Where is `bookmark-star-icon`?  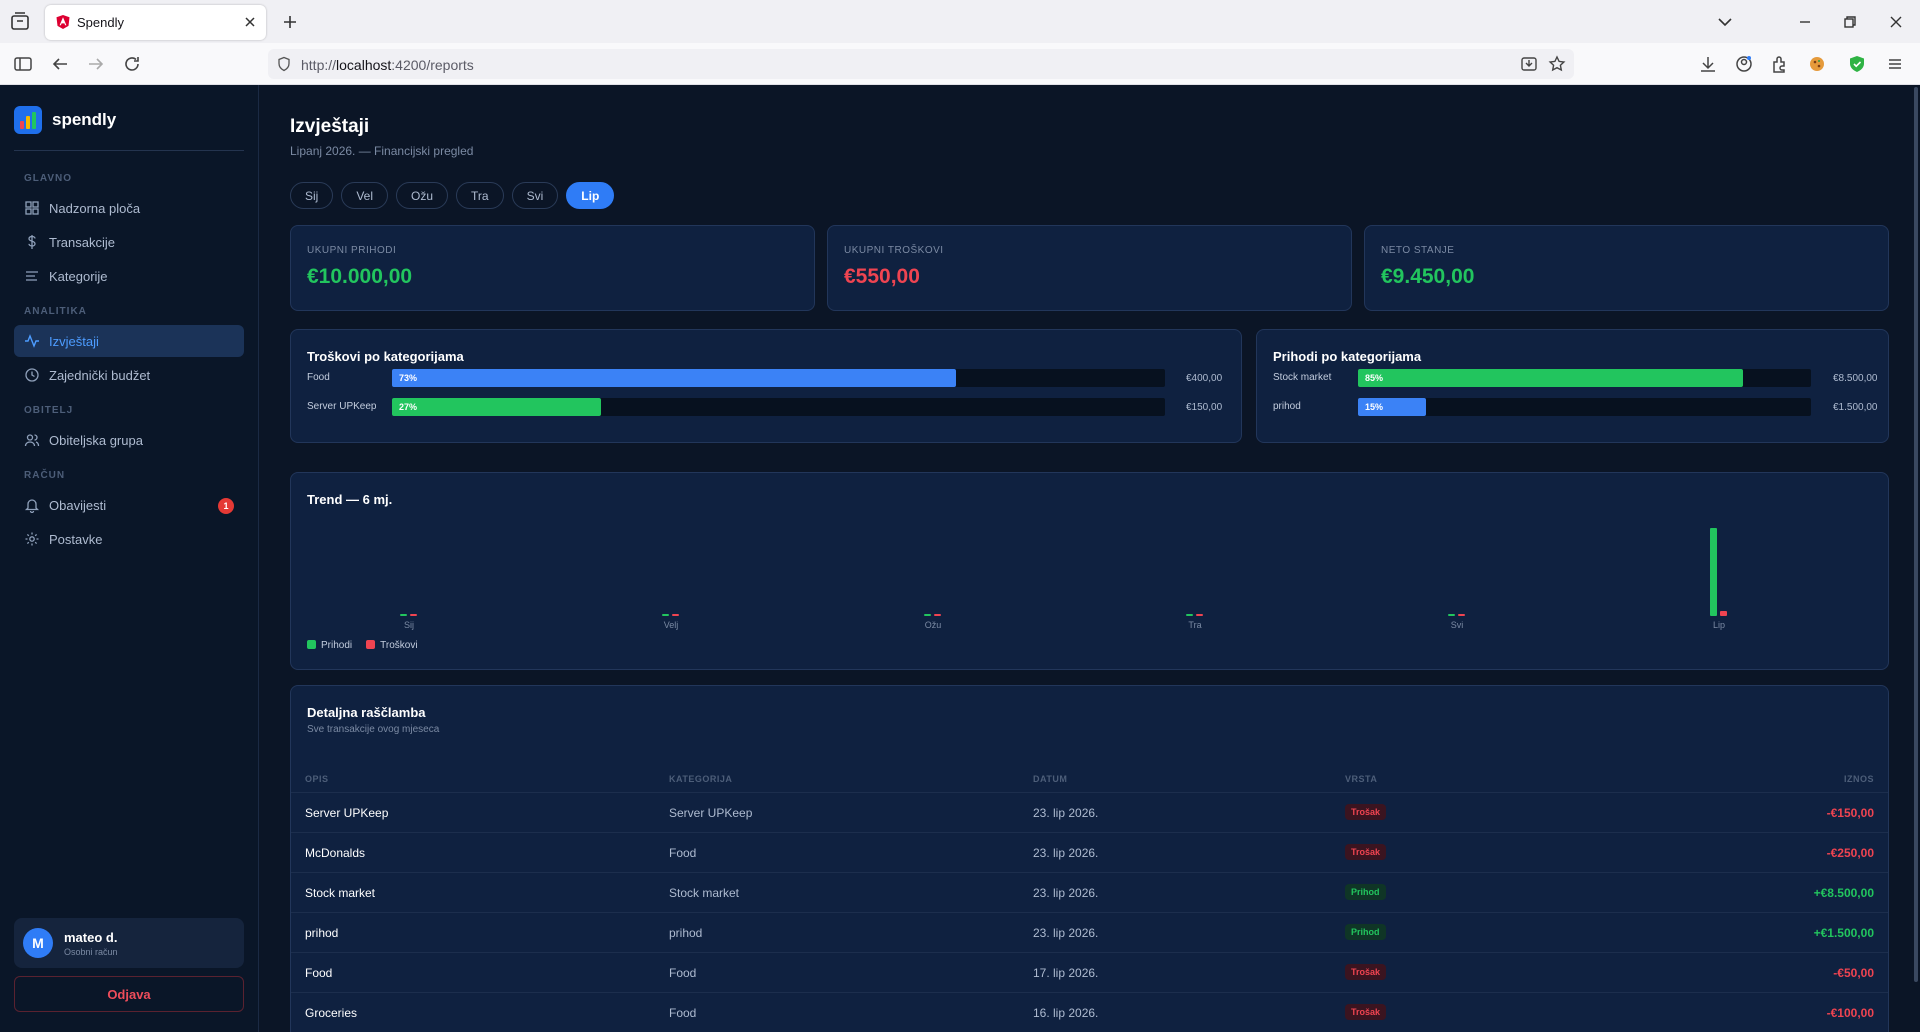 bookmark-star-icon is located at coordinates (1557, 64).